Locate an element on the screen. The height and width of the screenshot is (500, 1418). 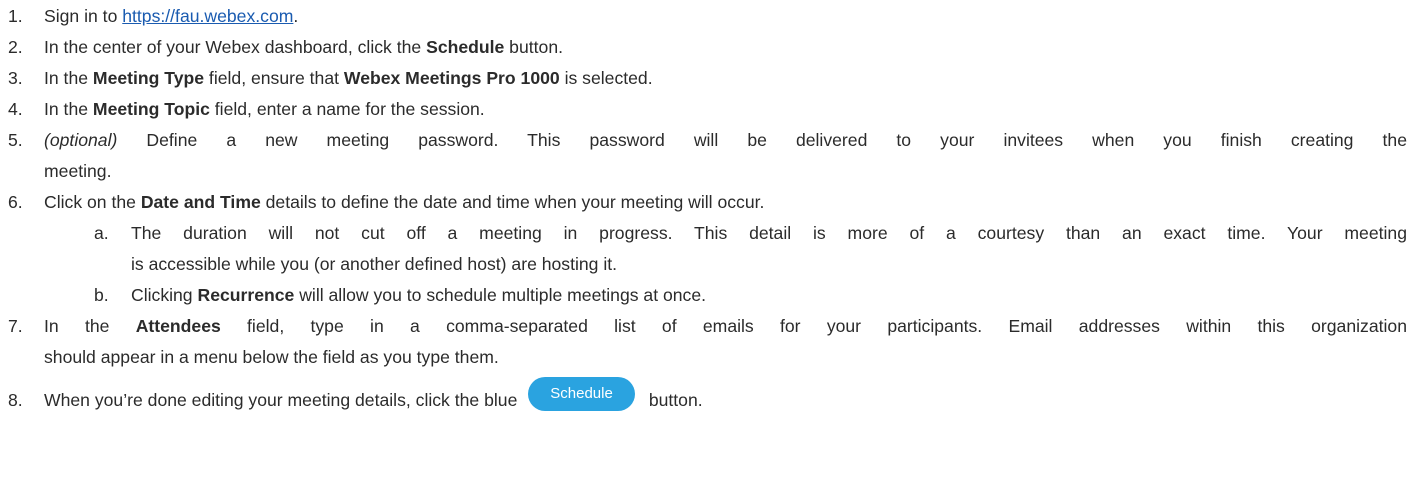
step-text: Sign in to is located at coordinates (83, 16).